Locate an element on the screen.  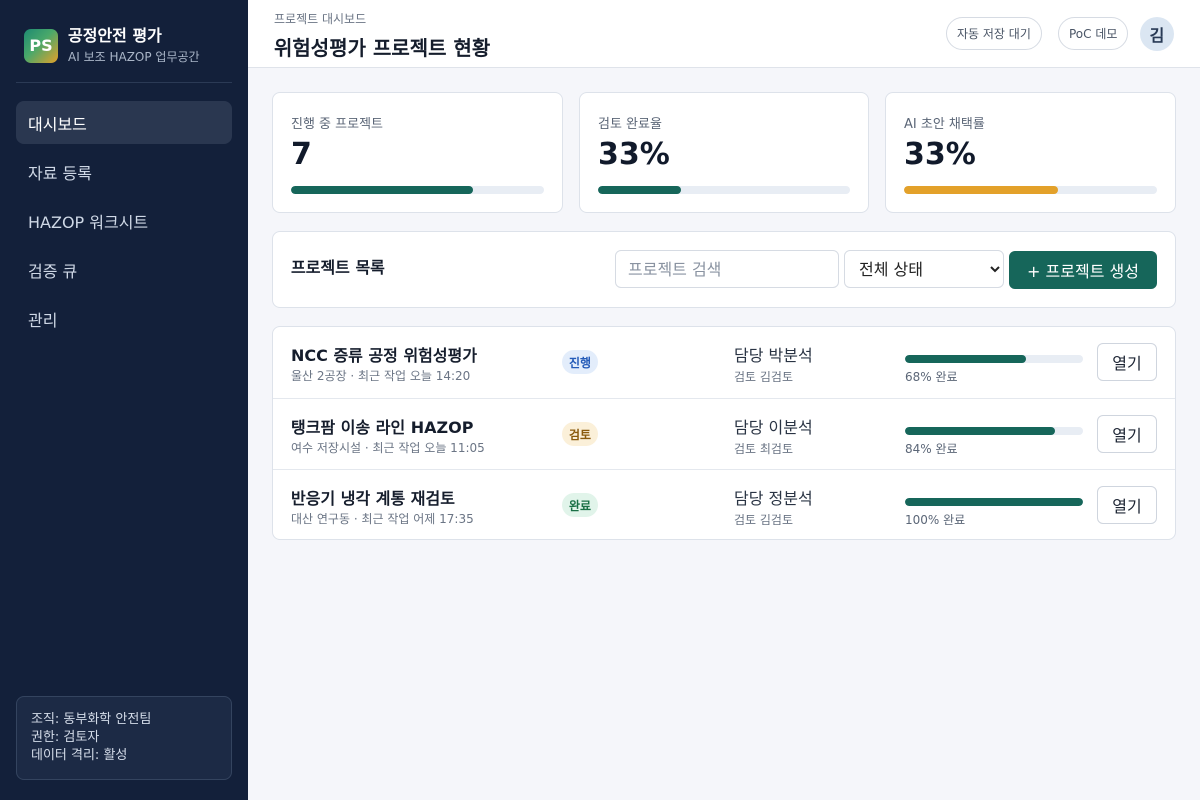
project-name: 탱크팜 이송 라인 HAZOP is located at coordinates (382, 427).